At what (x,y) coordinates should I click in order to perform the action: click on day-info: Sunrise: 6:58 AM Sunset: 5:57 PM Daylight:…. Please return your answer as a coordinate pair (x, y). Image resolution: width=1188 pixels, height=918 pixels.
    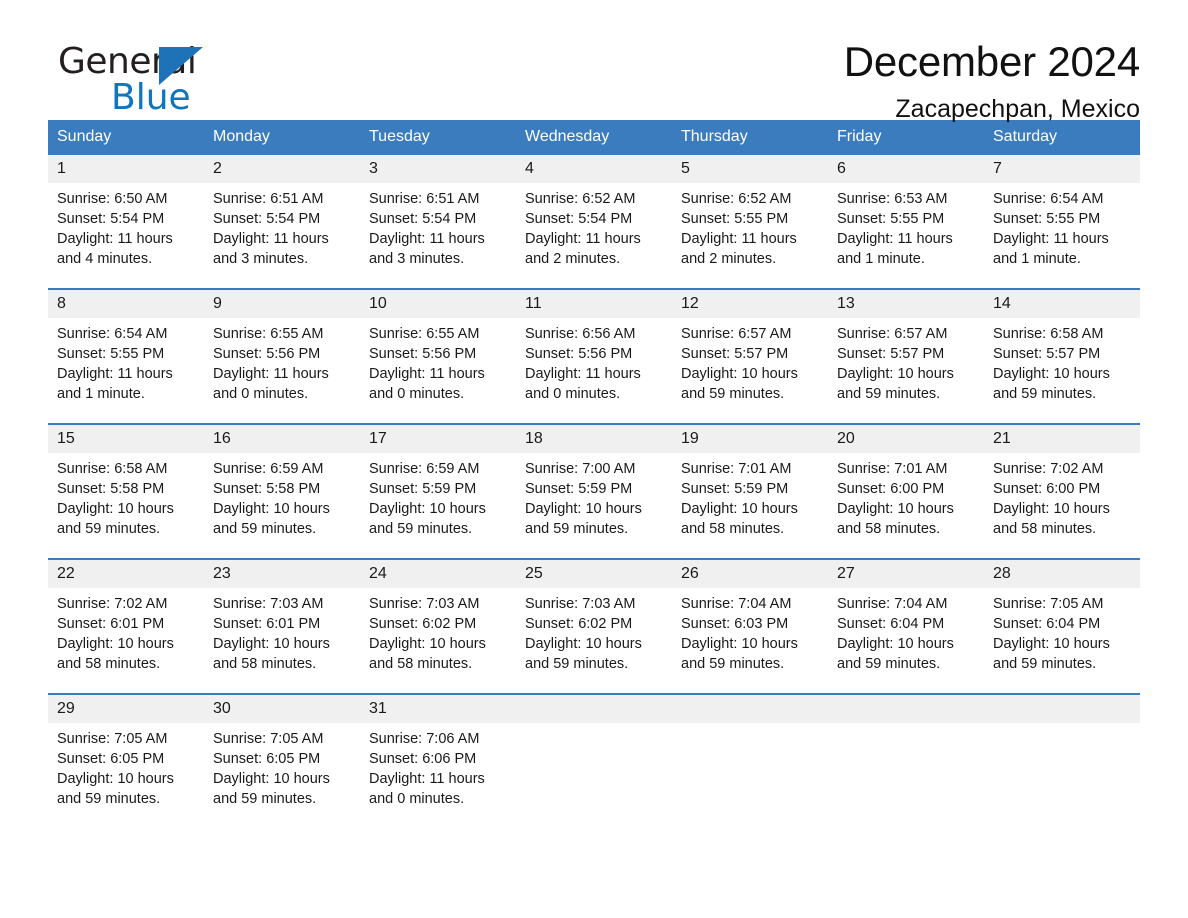
    Looking at the image, I should click on (1062, 361).